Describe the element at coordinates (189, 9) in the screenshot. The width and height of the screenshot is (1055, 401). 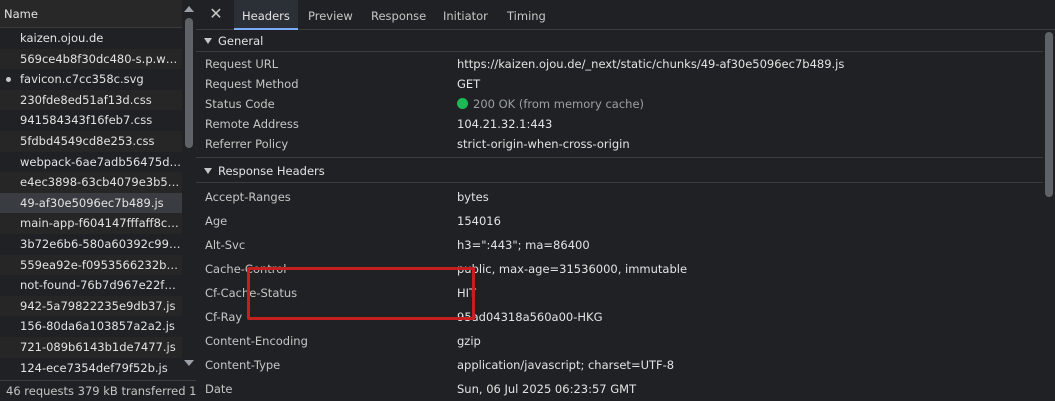
I see `scroll-up-arrow-icon` at that location.